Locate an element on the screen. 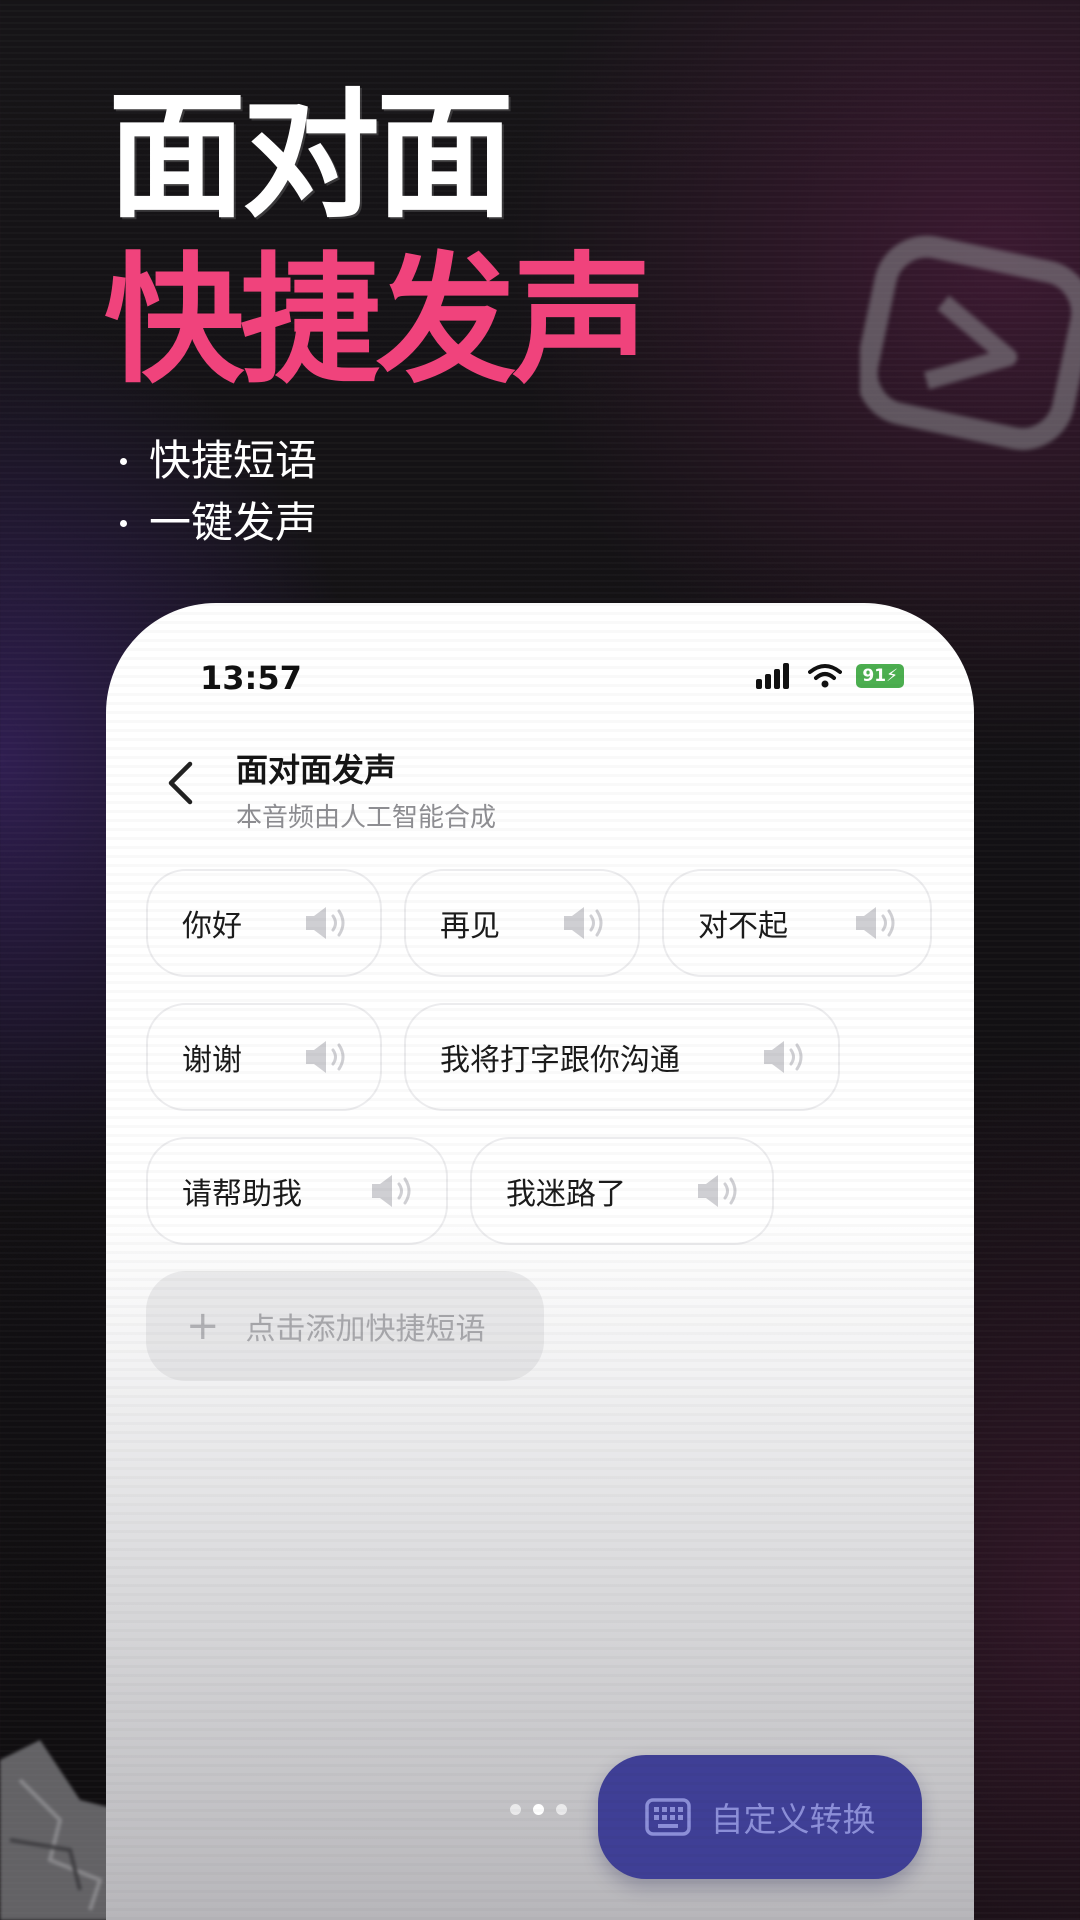 Image resolution: width=1080 pixels, height=1920 pixels. play-icon is located at coordinates (970, 342).